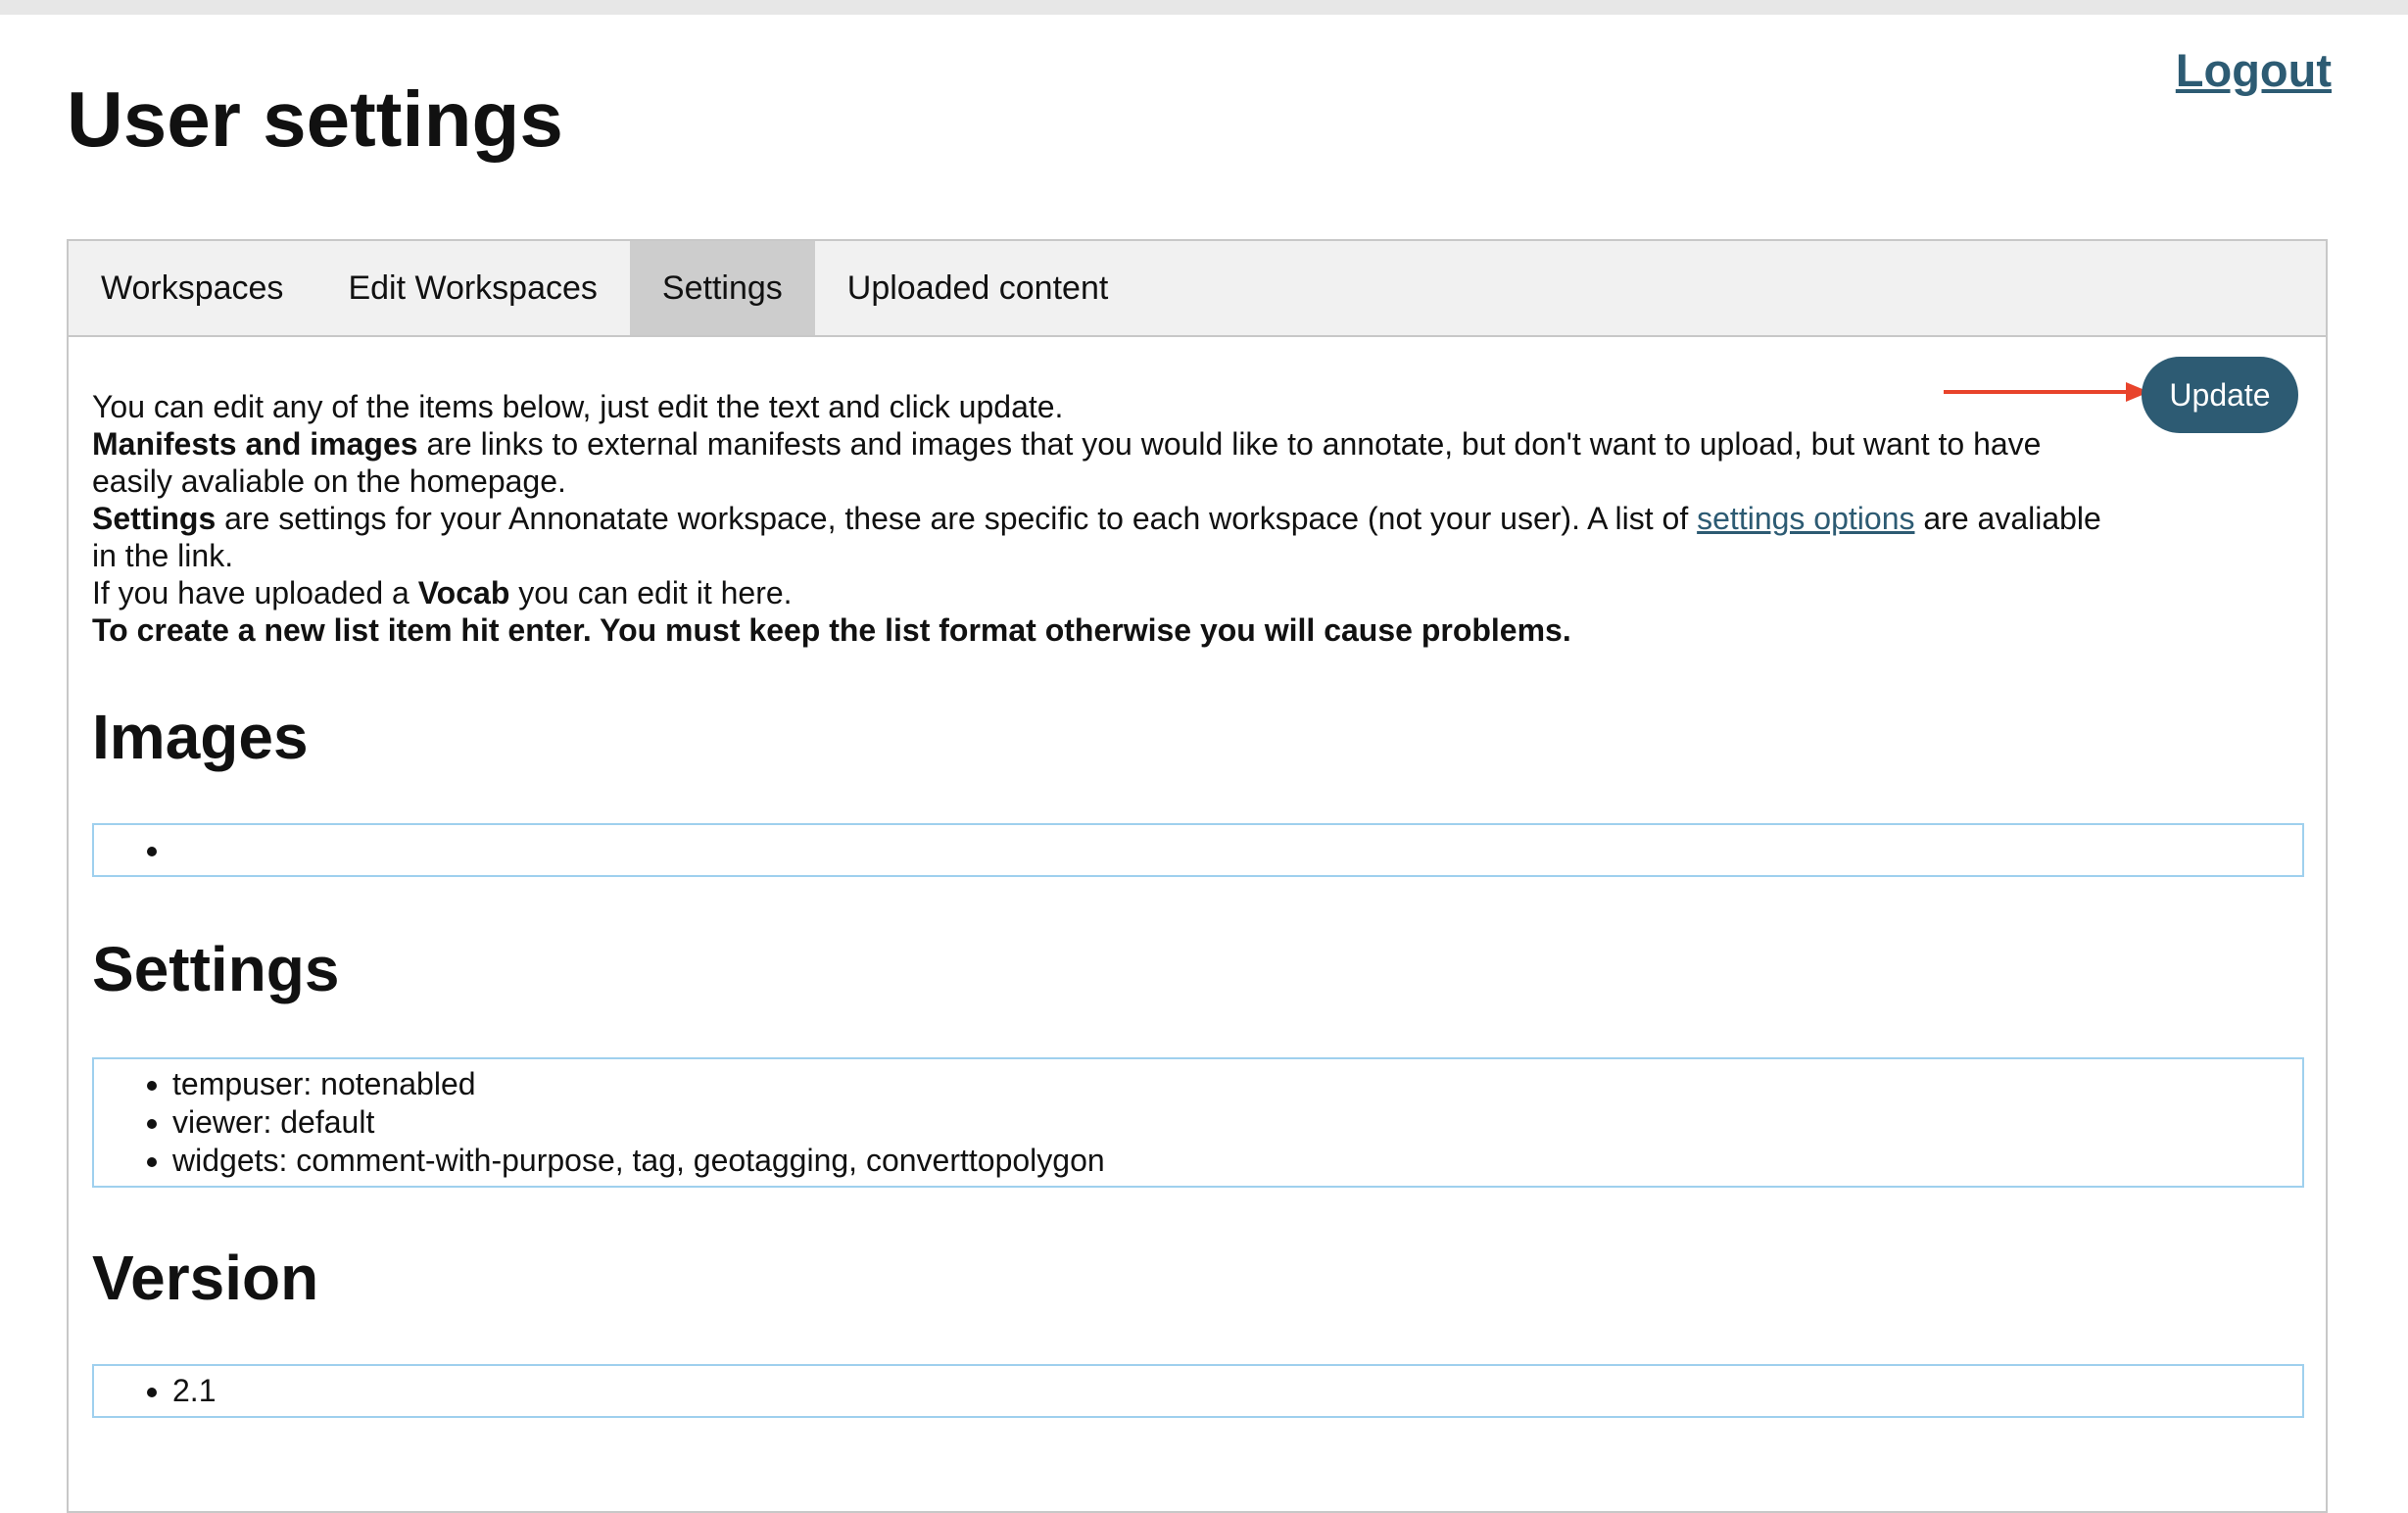  I want to click on arrow-right-icon, so click(2046, 392).